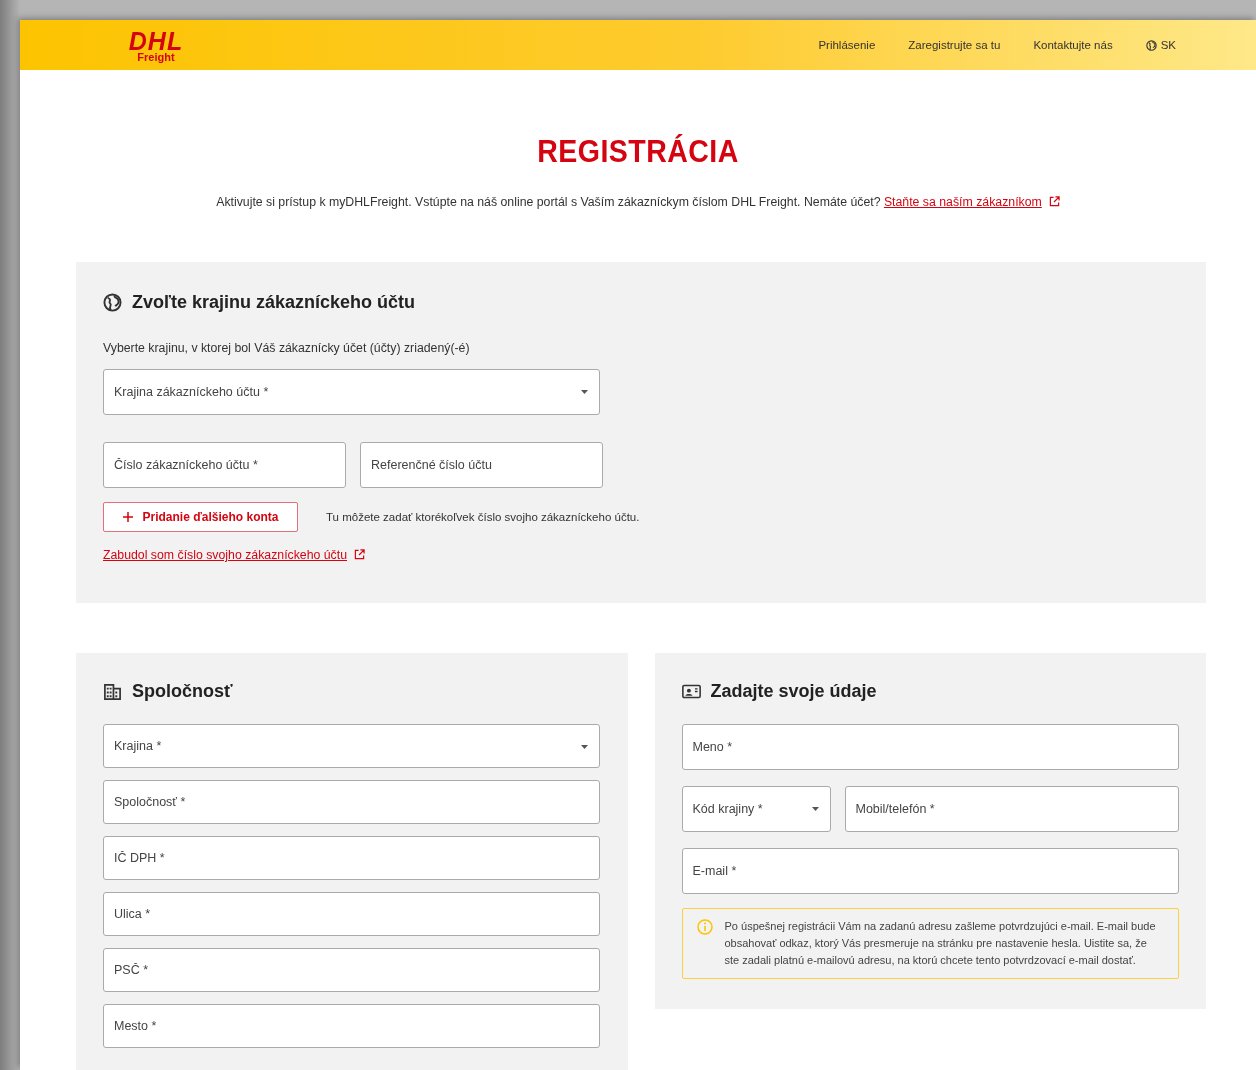 The width and height of the screenshot is (1256, 1070). I want to click on select-field: Krajina zákazníckeho účtu *, so click(351, 392).